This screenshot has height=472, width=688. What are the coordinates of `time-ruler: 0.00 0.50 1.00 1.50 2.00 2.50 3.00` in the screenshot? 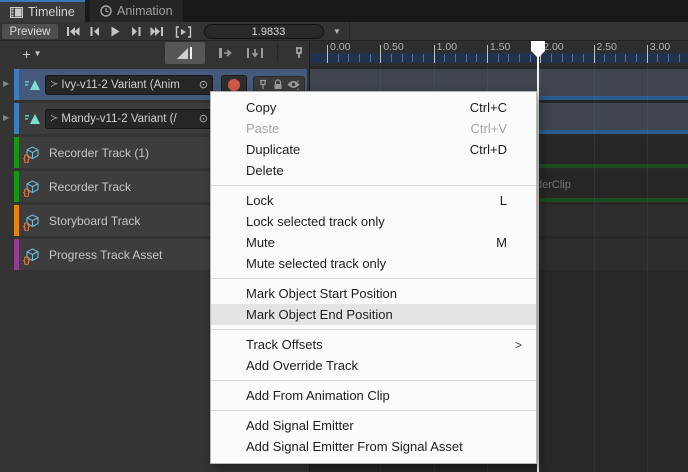 It's located at (499, 53).